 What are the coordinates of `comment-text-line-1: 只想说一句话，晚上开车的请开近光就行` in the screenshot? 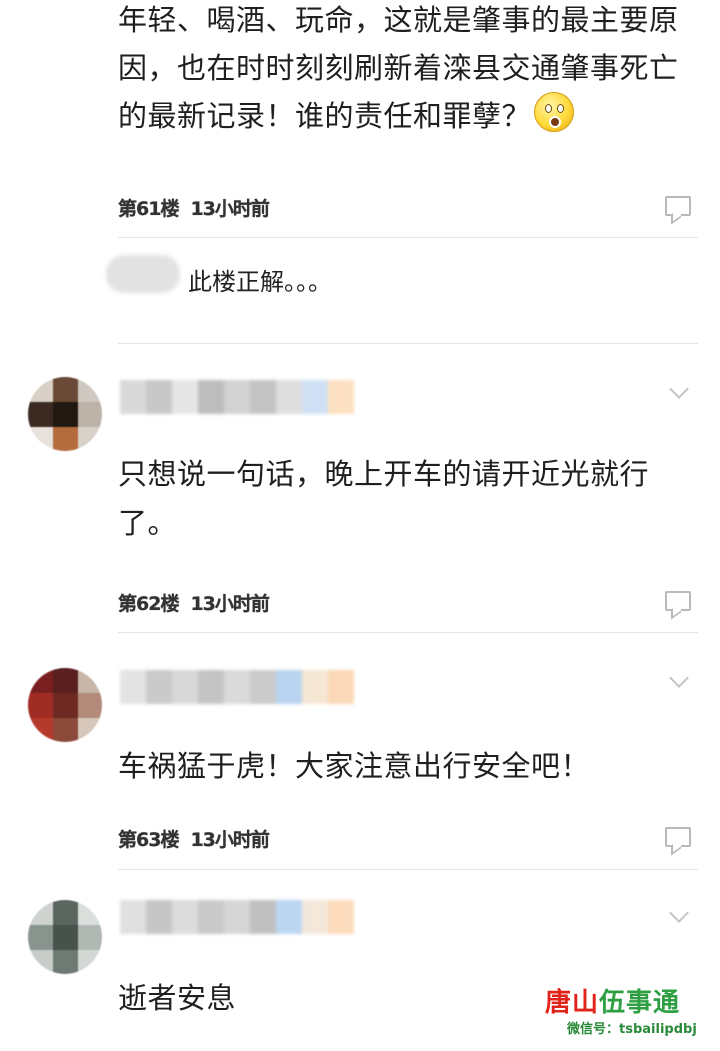 It's located at (384, 474).